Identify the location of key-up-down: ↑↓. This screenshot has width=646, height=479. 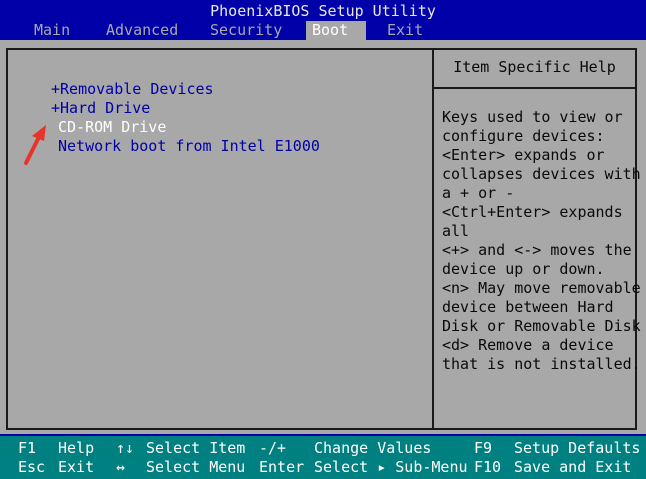
(125, 448).